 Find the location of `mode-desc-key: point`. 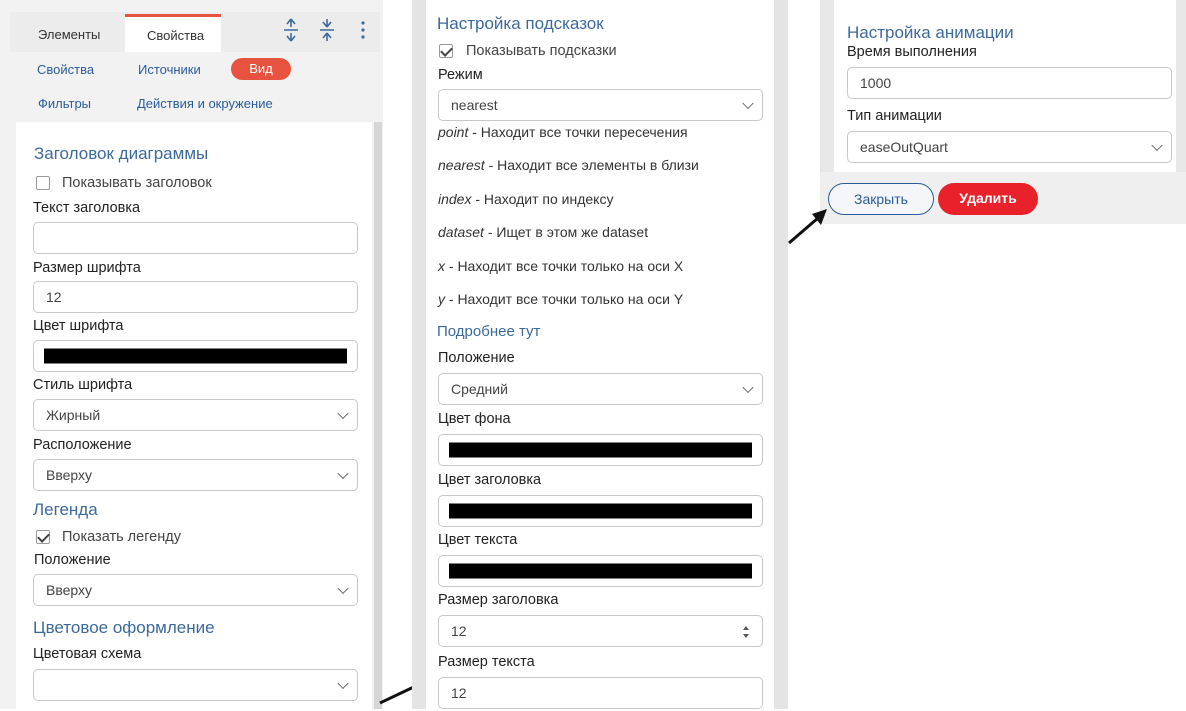

mode-desc-key: point is located at coordinates (453, 132).